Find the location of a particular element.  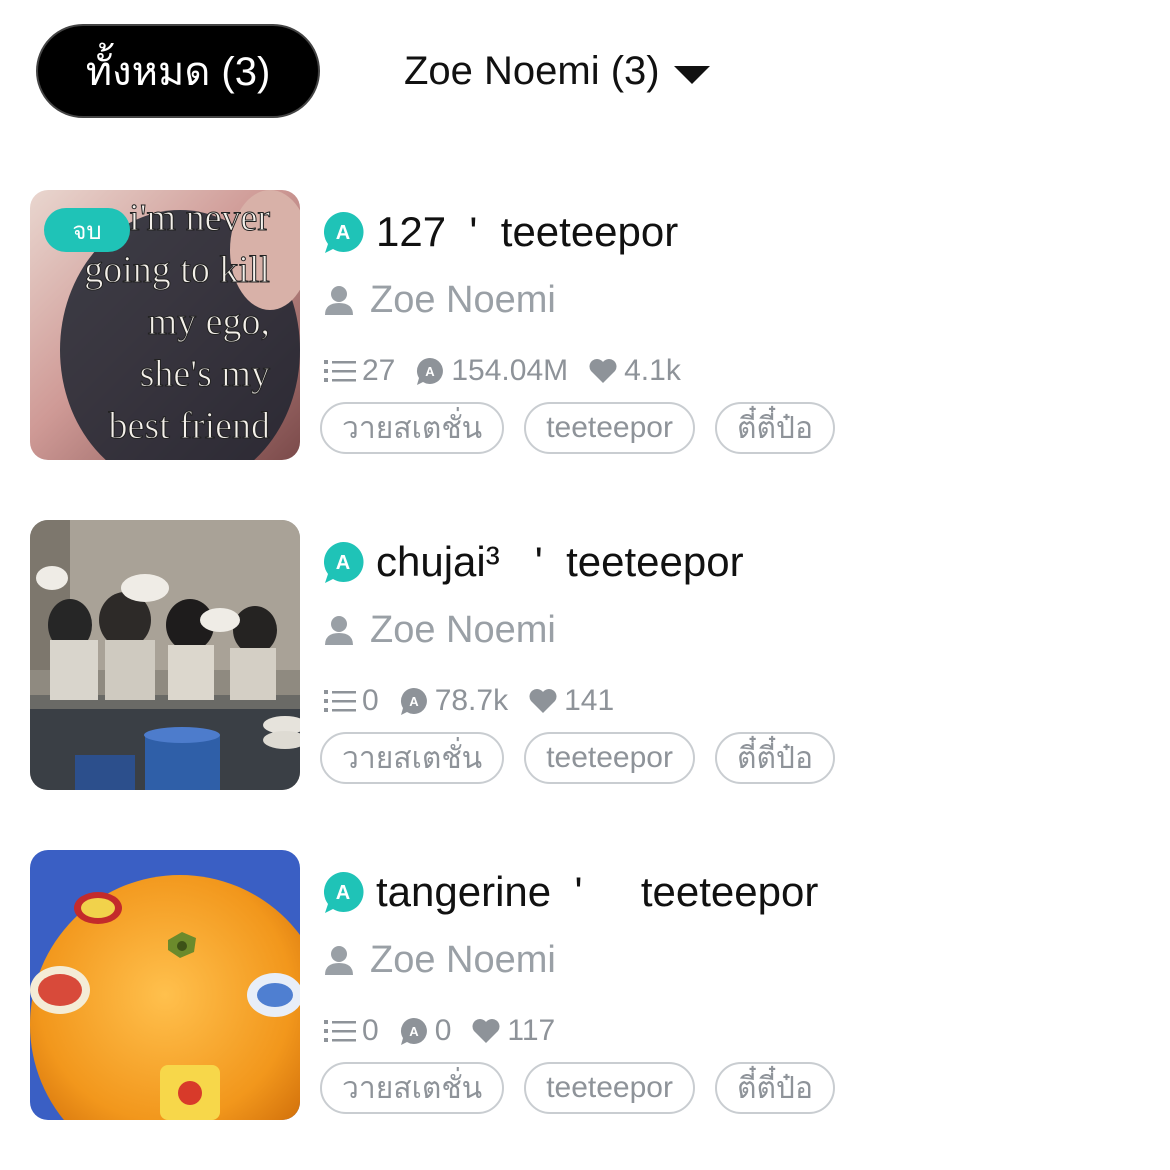

story-title: 127 ' teeteepor is located at coordinates (527, 232).